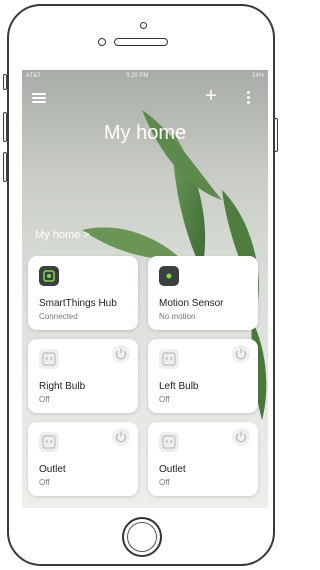 This screenshot has width=320, height=570. What do you see at coordinates (83, 459) in the screenshot?
I see `device-card-outlet-1: Outlet Off` at bounding box center [83, 459].